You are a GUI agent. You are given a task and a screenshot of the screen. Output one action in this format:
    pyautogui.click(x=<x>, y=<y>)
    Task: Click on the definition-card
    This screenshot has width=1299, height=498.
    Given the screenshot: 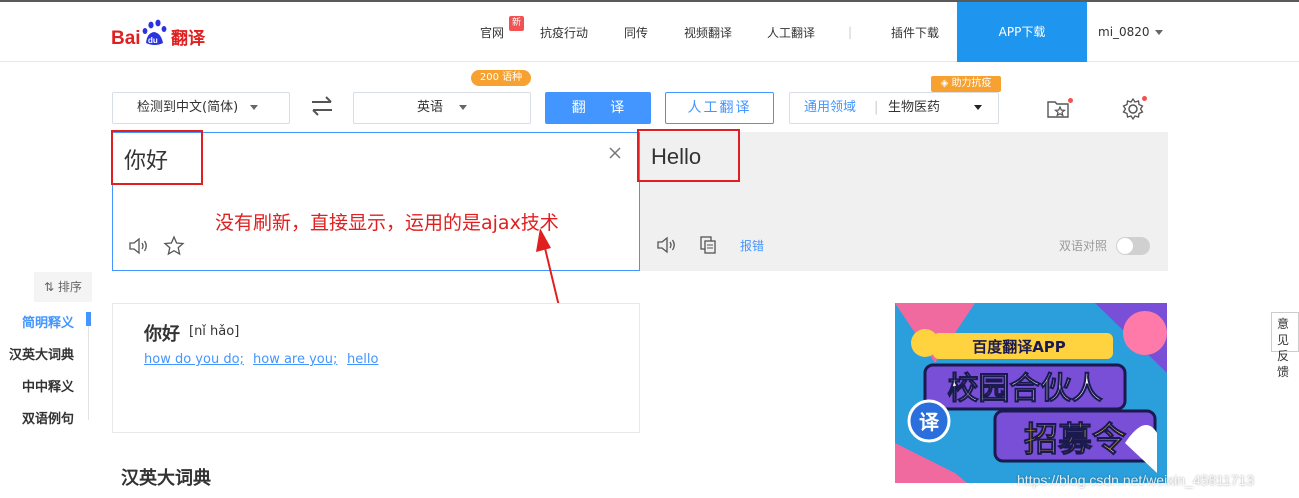 What is the action you would take?
    pyautogui.click(x=376, y=368)
    